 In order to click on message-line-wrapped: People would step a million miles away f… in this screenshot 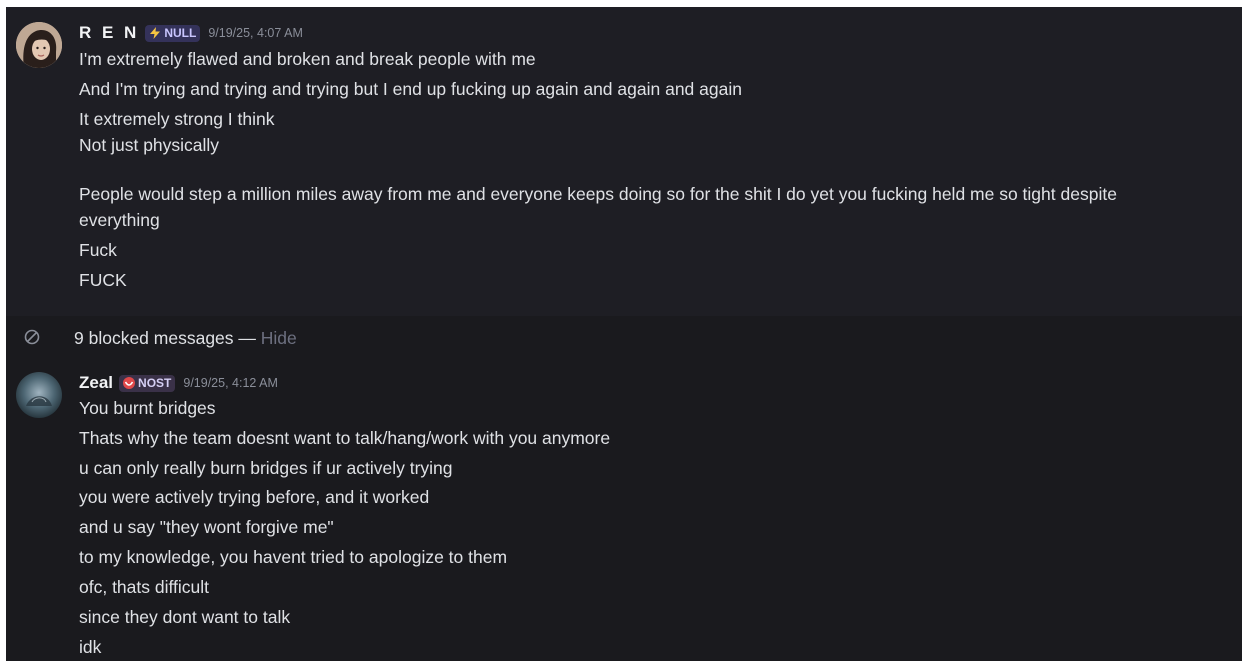, I will do `click(640, 207)`.